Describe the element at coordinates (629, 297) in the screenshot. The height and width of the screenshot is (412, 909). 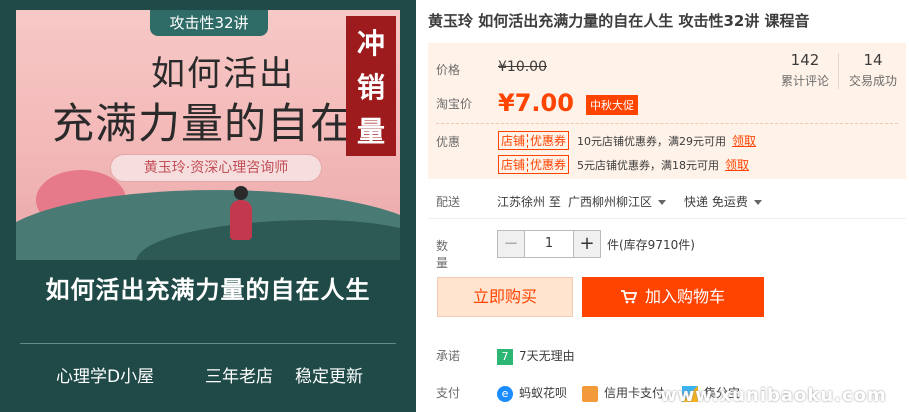
I see `cart-icon` at that location.